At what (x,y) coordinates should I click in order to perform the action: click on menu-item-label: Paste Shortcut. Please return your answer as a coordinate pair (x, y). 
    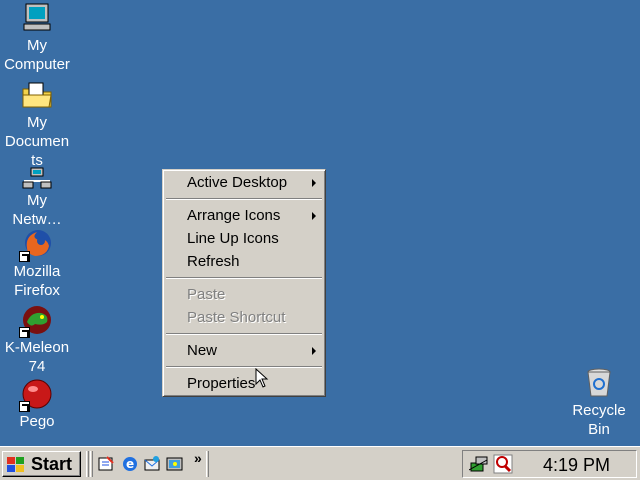
    Looking at the image, I should click on (236, 317).